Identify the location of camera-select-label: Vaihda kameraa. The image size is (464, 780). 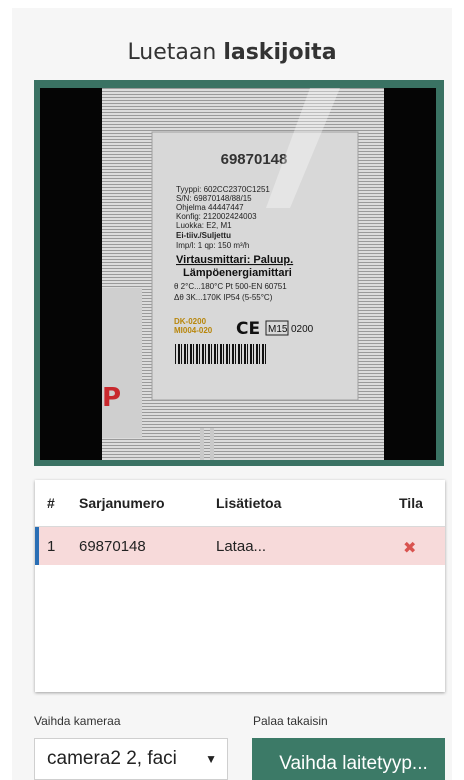
(77, 721).